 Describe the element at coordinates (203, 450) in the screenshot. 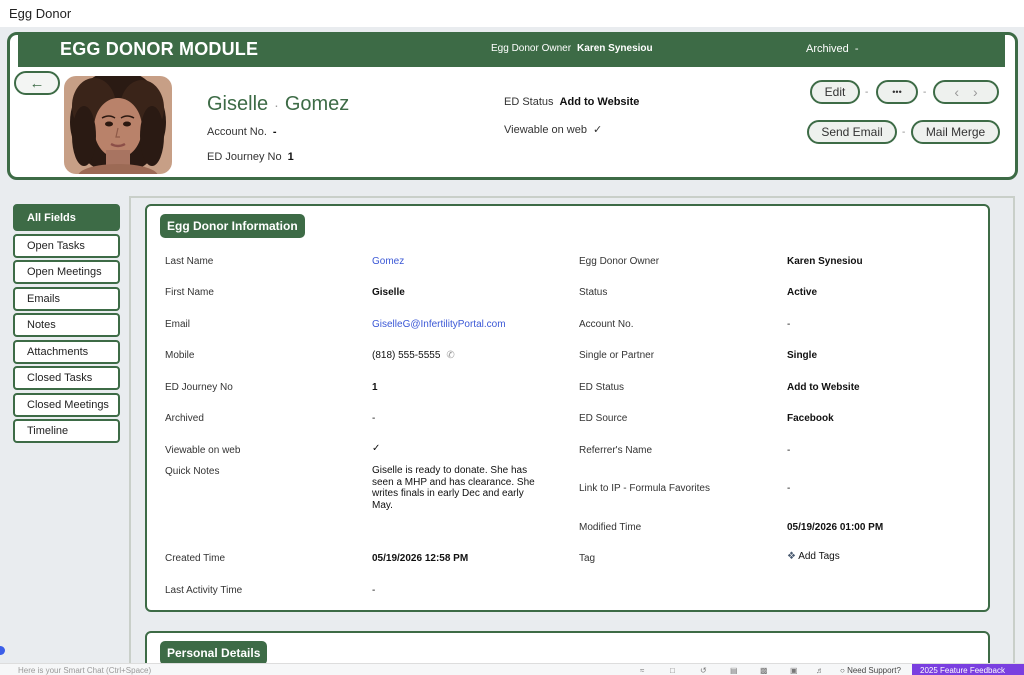

I see `field-label: Viewable on web` at that location.